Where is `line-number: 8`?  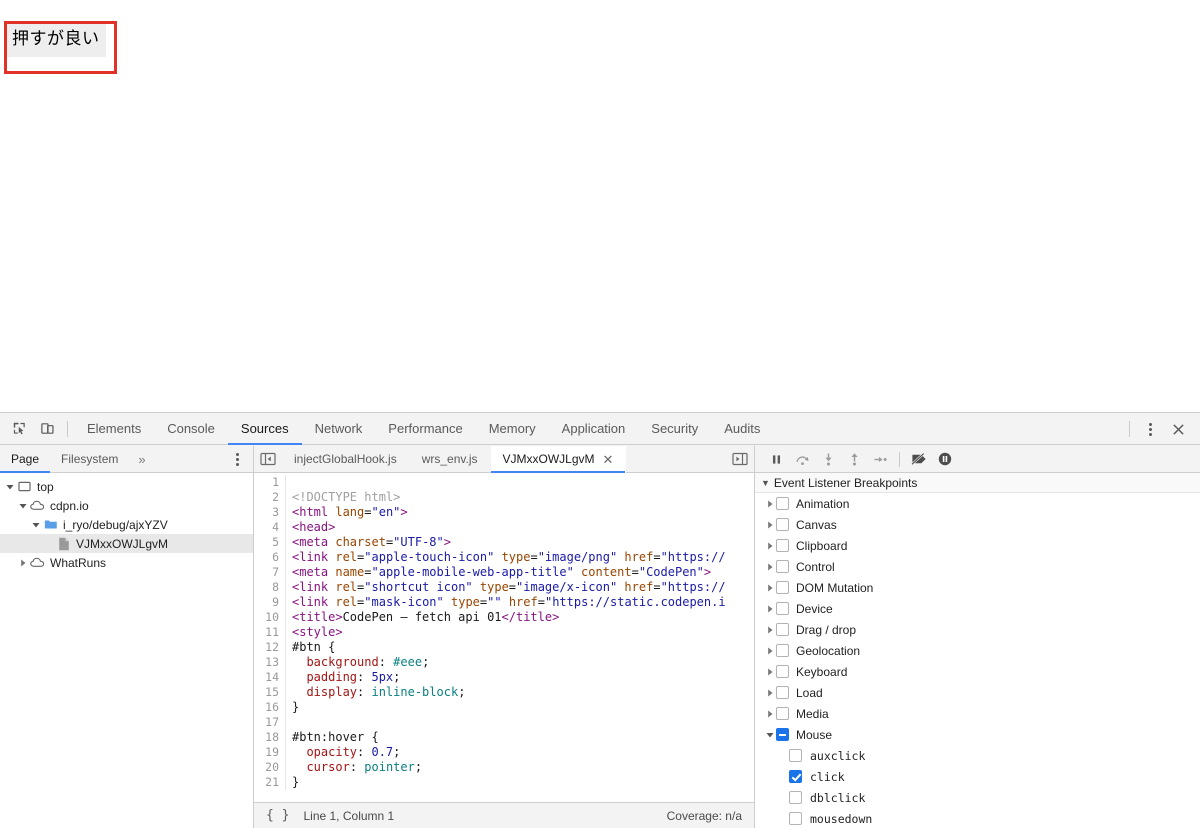
line-number: 8 is located at coordinates (270, 587).